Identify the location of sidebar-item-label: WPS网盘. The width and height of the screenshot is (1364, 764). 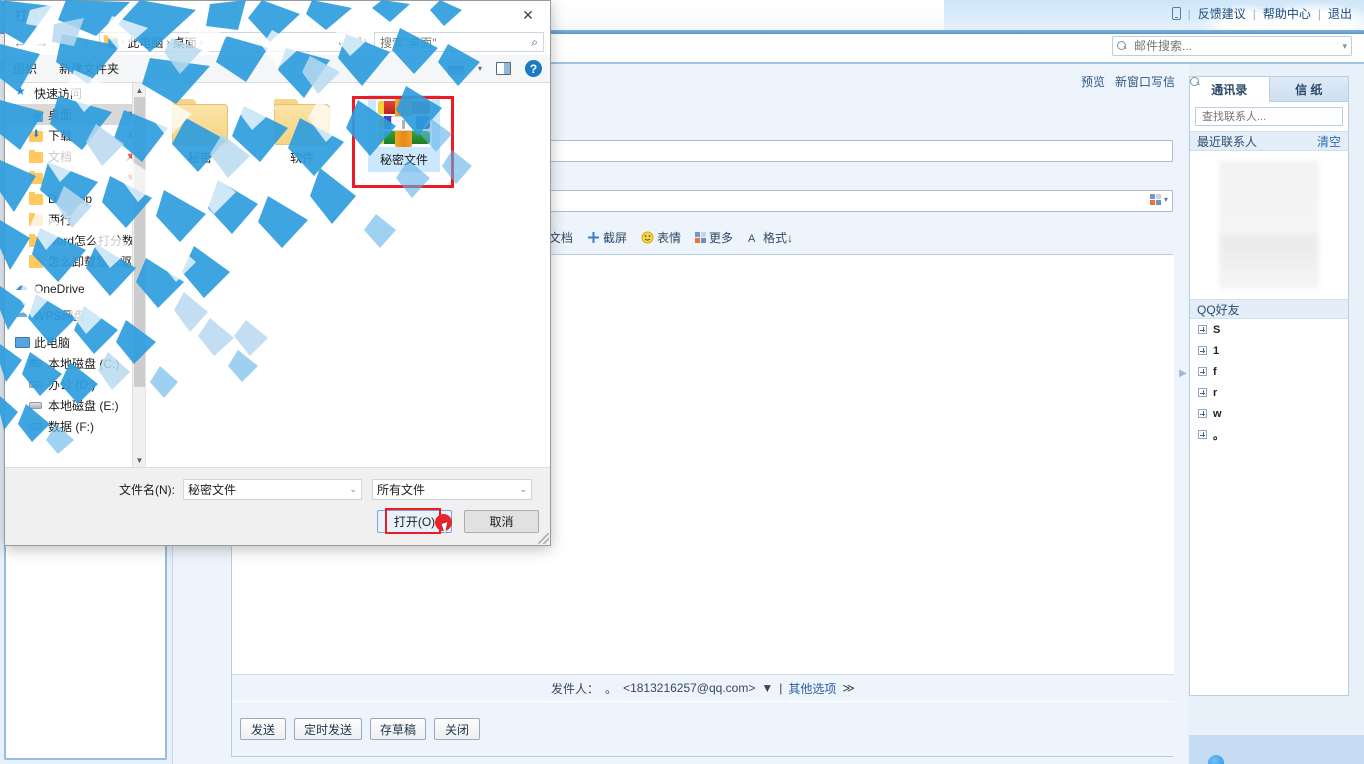
(60, 316).